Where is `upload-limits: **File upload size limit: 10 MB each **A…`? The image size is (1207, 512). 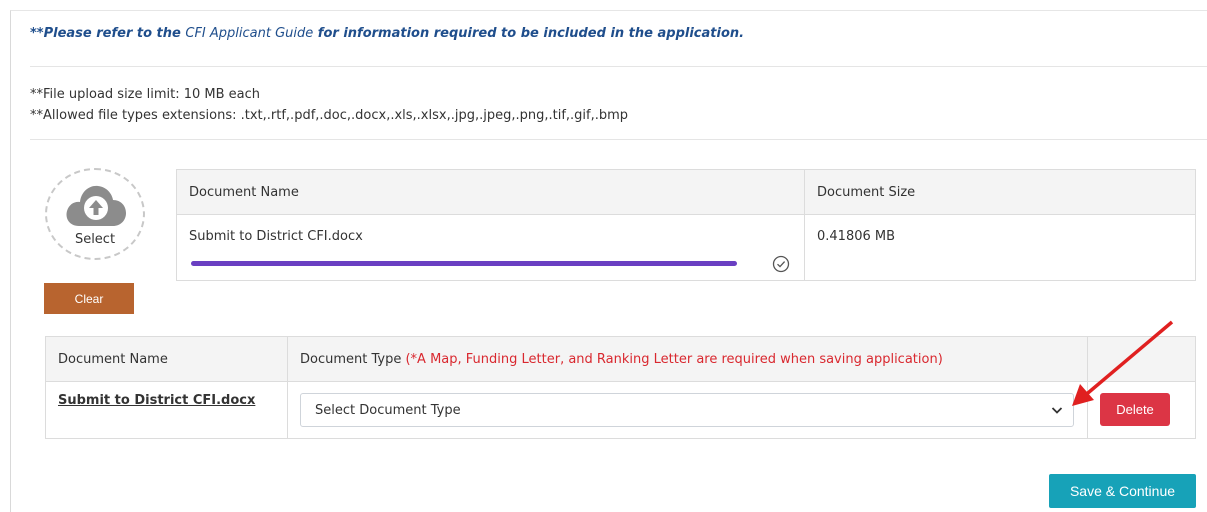 upload-limits: **File upload size limit: 10 MB each **A… is located at coordinates (329, 105).